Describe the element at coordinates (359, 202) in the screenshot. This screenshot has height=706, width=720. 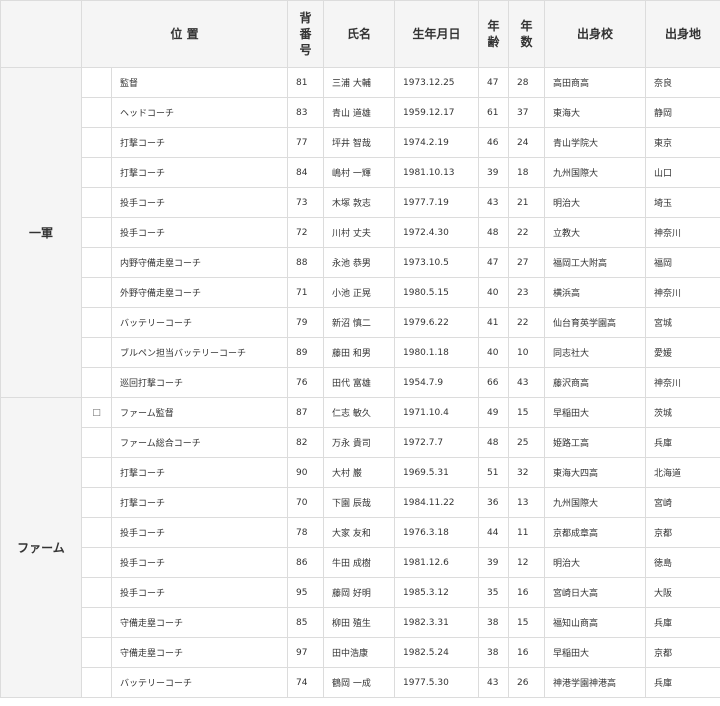
I see `name-cell: 木塚 敦志` at that location.